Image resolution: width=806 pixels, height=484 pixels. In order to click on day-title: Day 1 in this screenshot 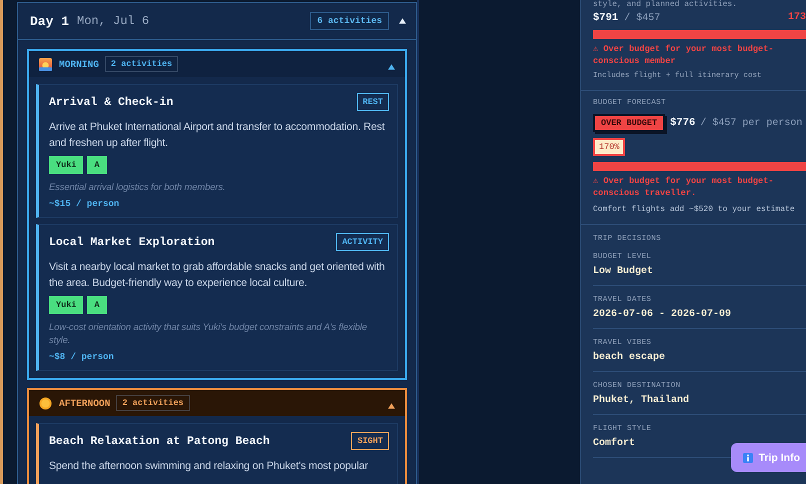, I will do `click(50, 21)`.